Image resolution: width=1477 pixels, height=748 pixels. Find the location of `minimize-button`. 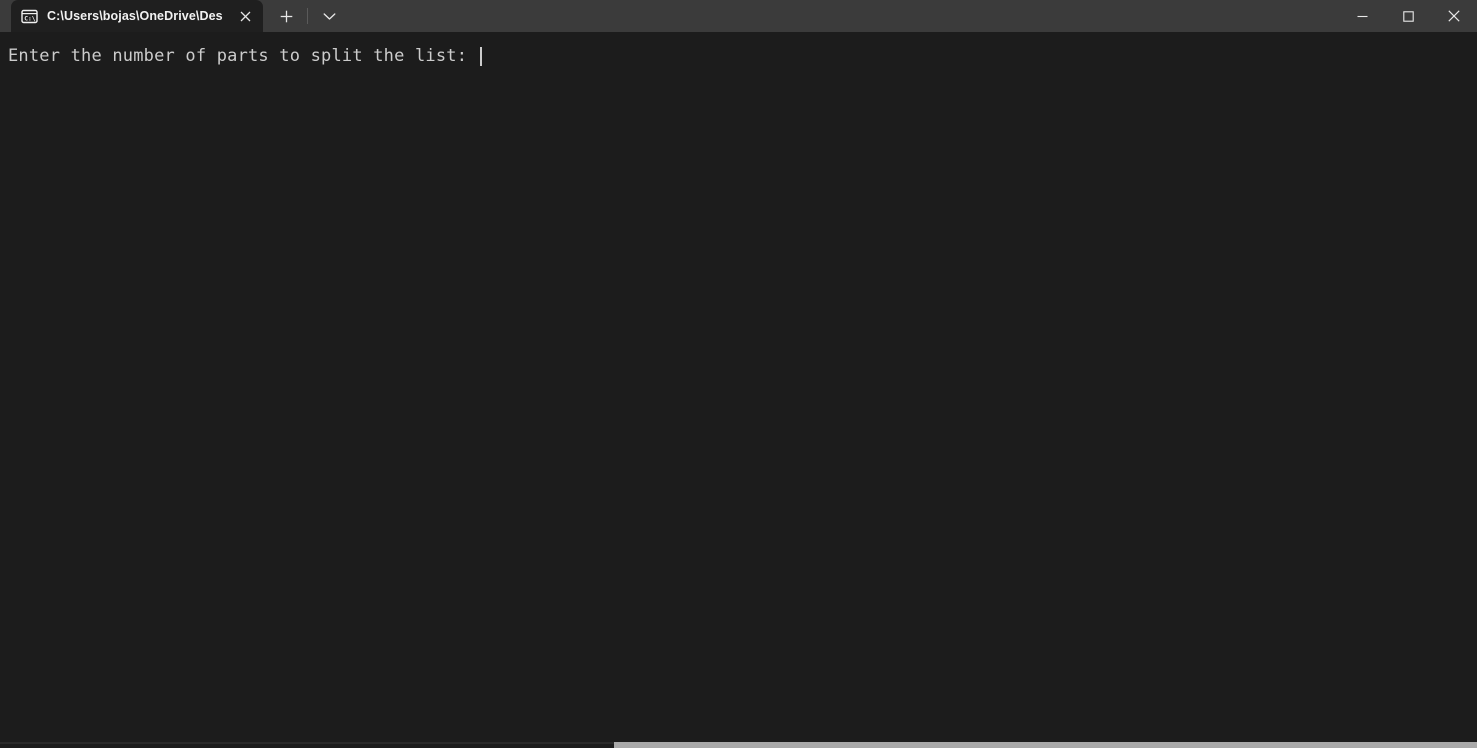

minimize-button is located at coordinates (1362, 16).